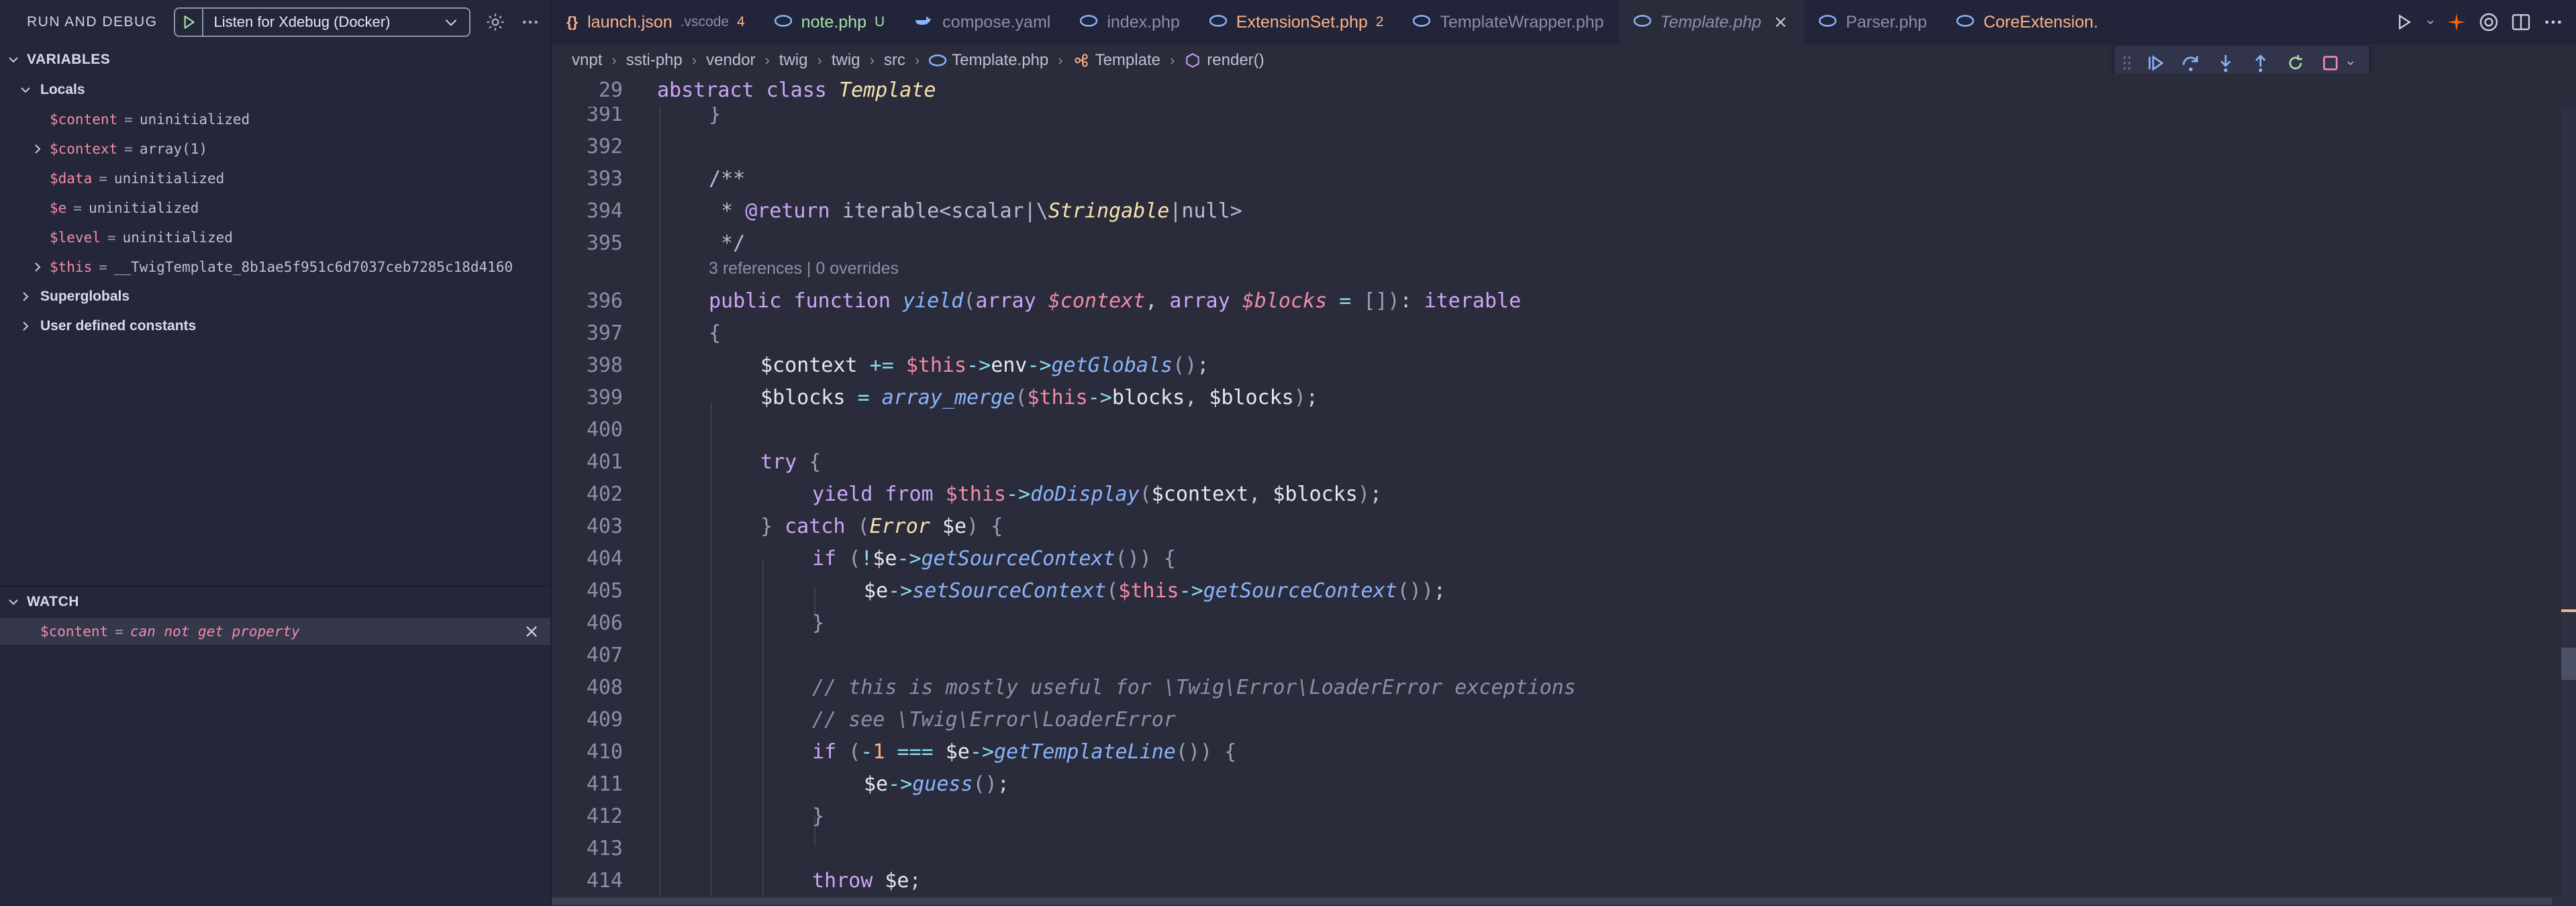 The width and height of the screenshot is (2576, 906). Describe the element at coordinates (587, 61) in the screenshot. I see `breadcrumb-item: vnpt` at that location.